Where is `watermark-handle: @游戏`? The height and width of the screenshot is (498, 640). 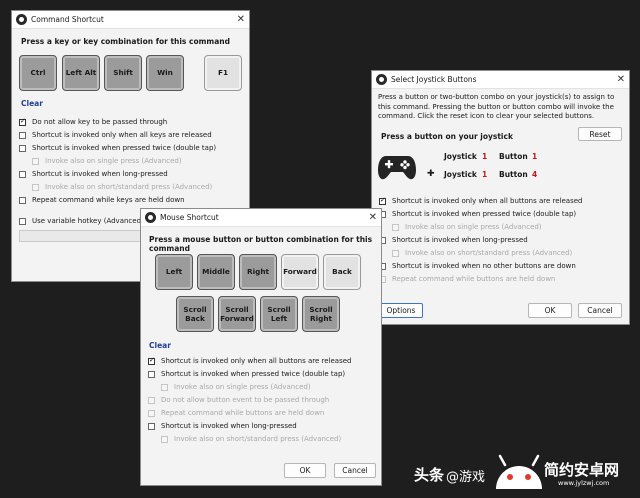
watermark-handle: @游戏 is located at coordinates (466, 477).